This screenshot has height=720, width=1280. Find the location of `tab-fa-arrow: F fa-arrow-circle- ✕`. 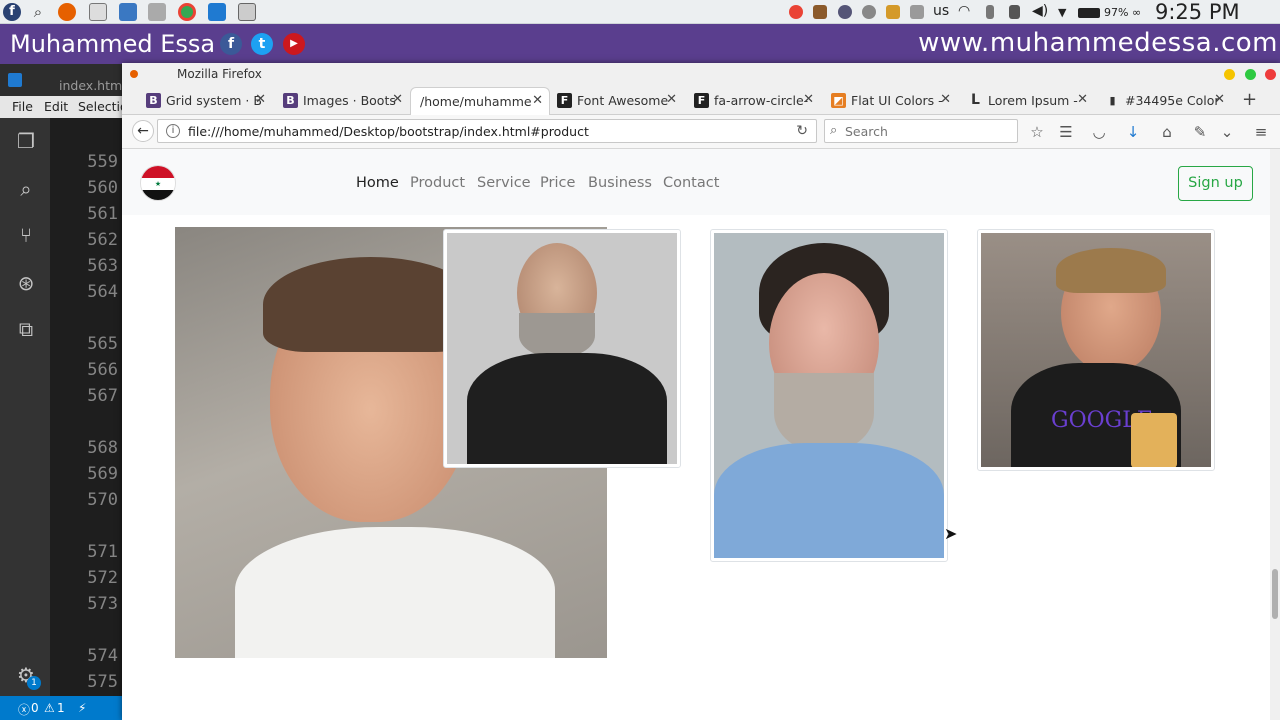

tab-fa-arrow: F fa-arrow-circle- ✕ is located at coordinates (754, 101).